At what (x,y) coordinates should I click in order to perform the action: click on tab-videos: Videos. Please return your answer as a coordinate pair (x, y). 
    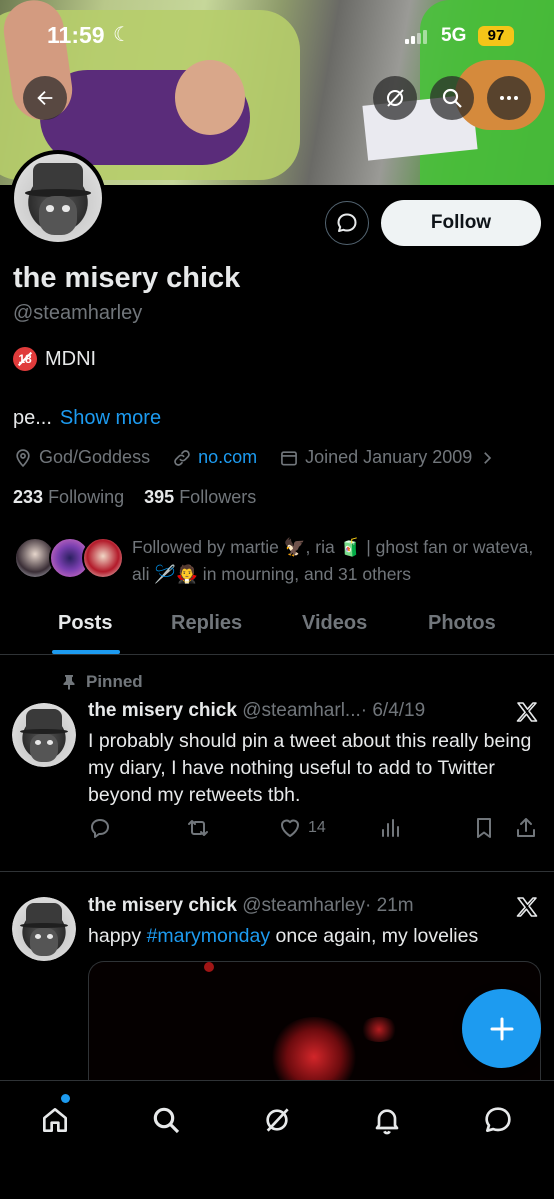
    Looking at the image, I should click on (334, 623).